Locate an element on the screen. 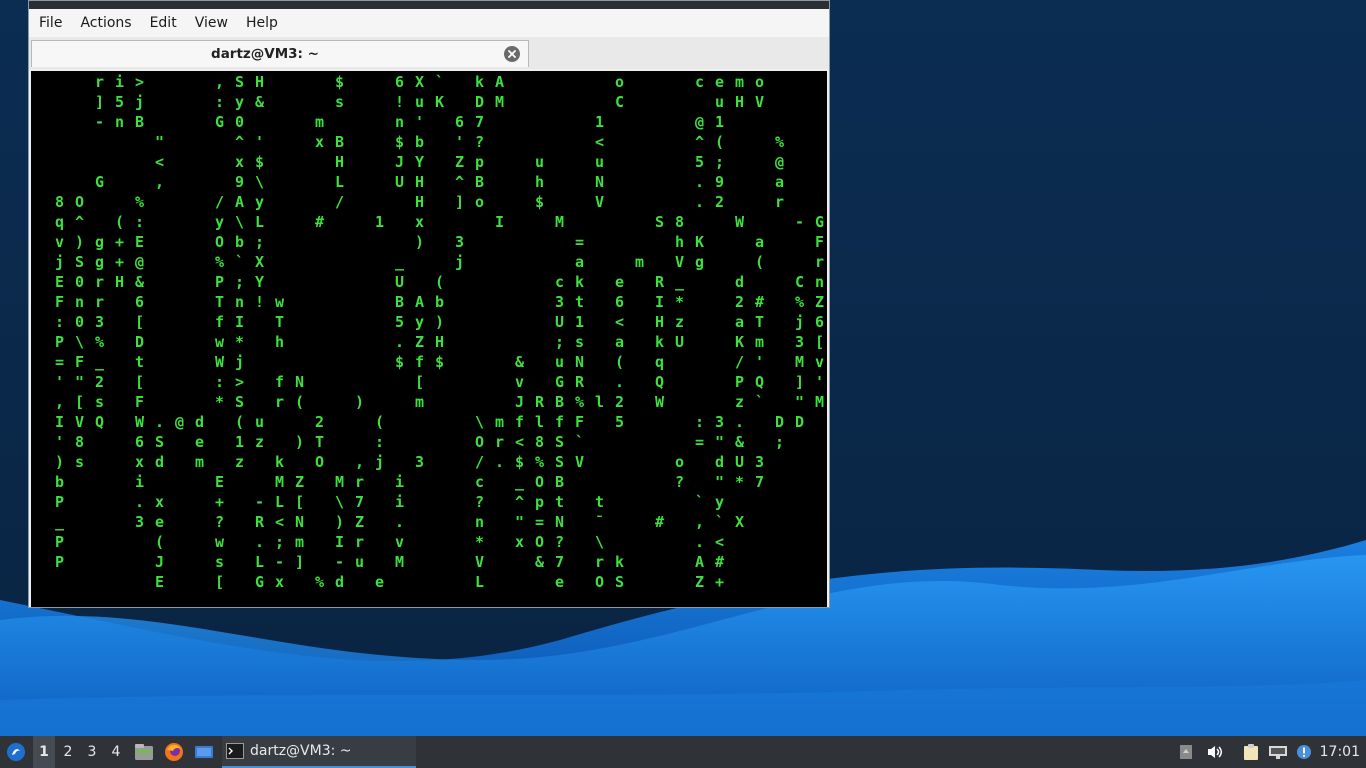  workspace-3: 3 is located at coordinates (92, 752).